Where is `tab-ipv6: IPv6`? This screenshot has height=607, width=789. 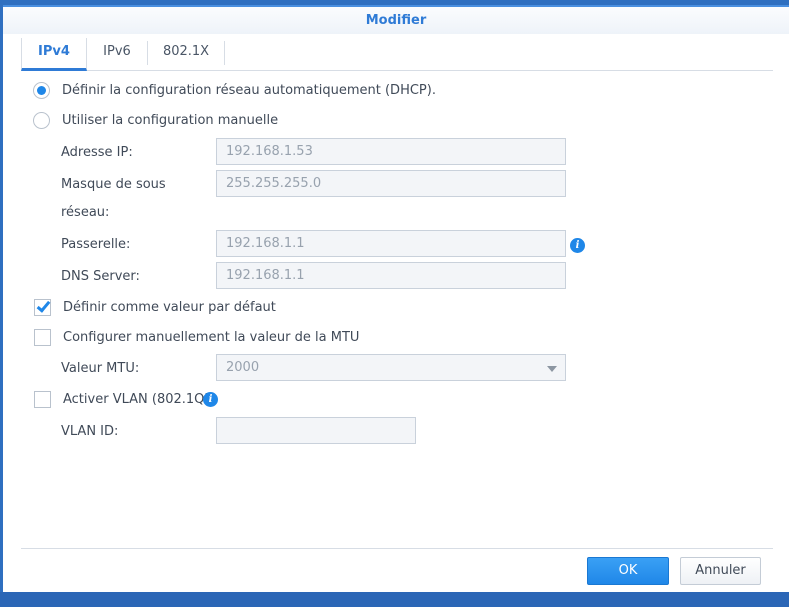 tab-ipv6: IPv6 is located at coordinates (117, 54).